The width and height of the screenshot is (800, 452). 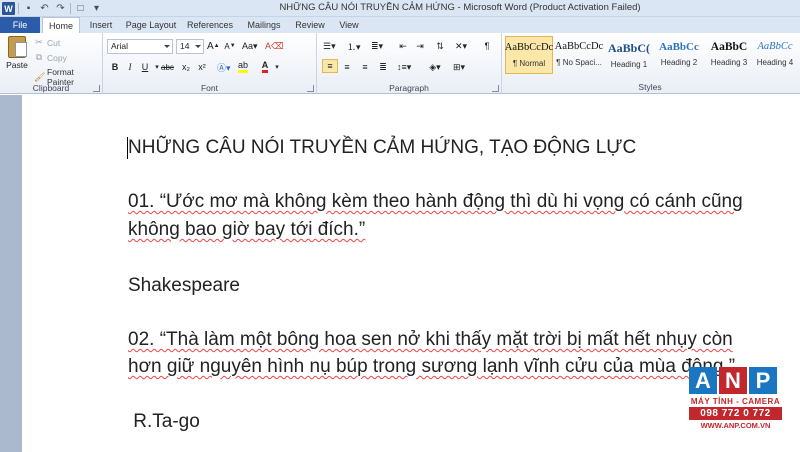 I want to click on eraser-icon: A⌫, so click(x=274, y=45).